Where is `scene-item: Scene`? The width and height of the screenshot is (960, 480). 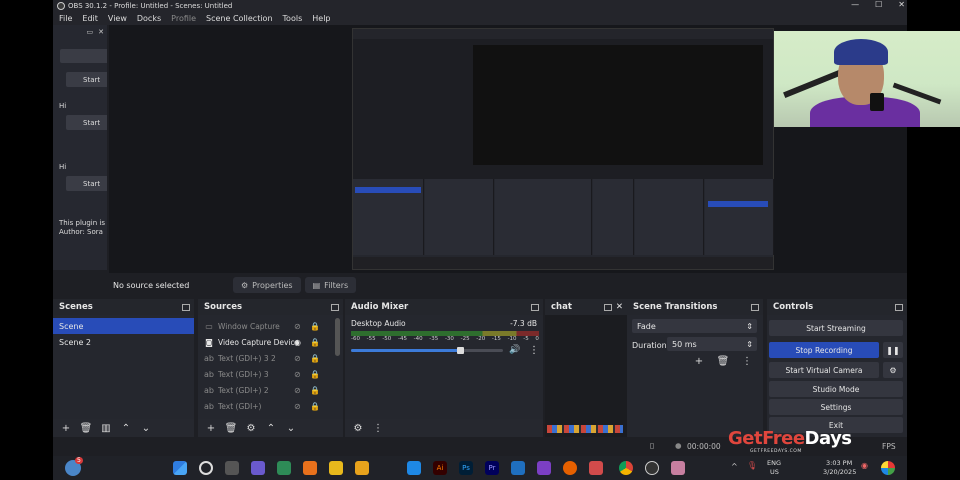
scene-item: Scene is located at coordinates (123, 326).